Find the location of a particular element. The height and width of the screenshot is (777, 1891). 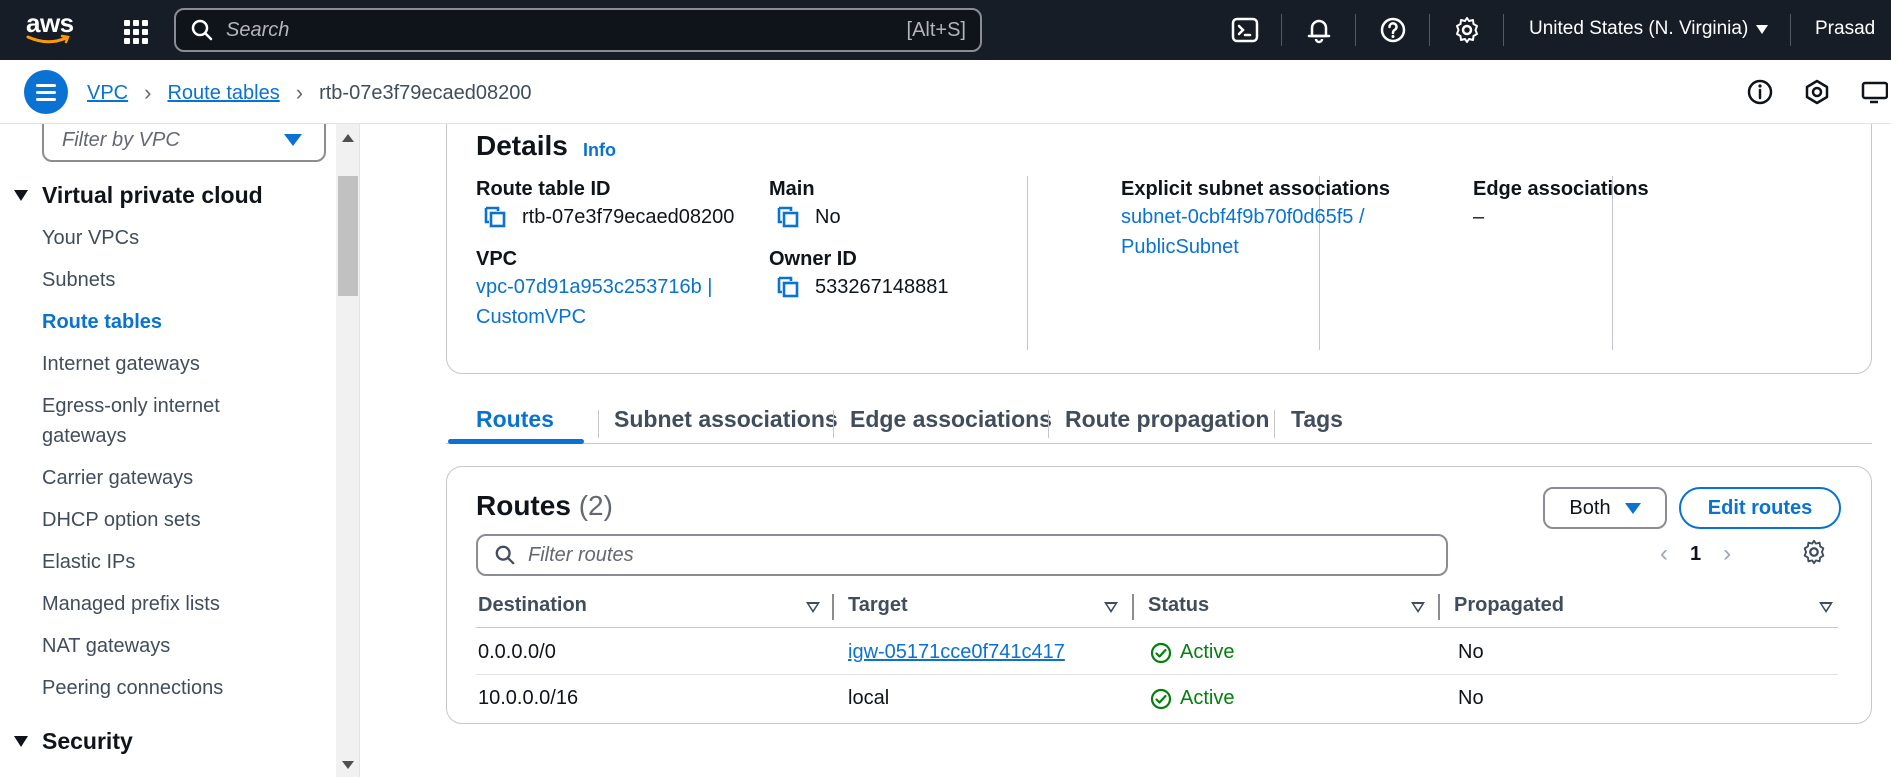

filter-by-vpc-select: Filter by VPC is located at coordinates (184, 143).